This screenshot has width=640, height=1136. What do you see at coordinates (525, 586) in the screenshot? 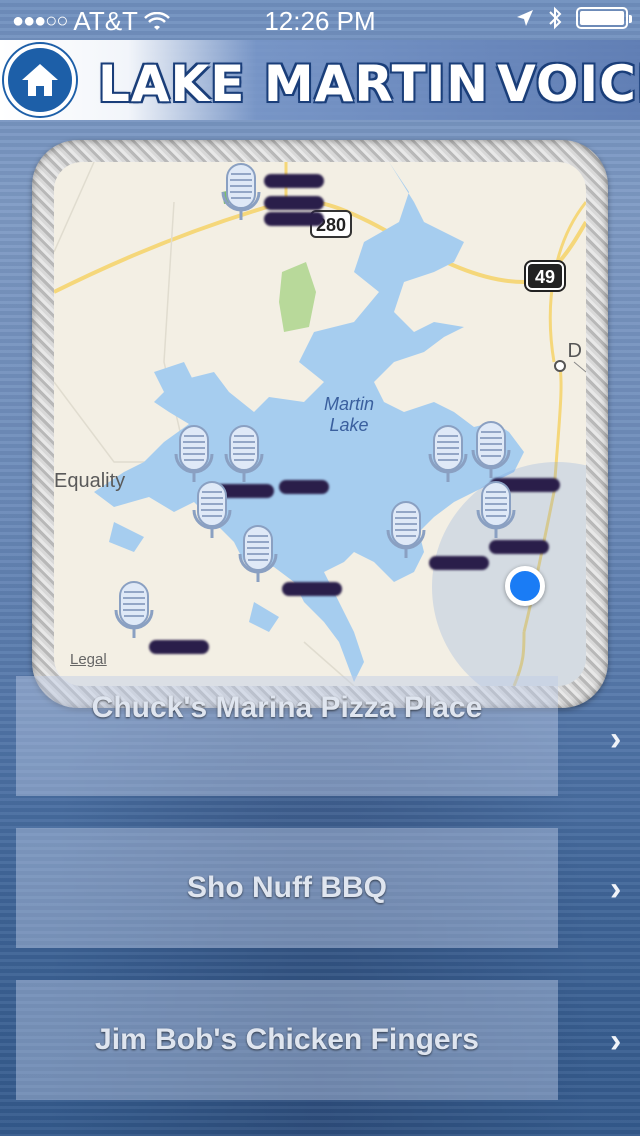
I see `user-location-dot` at bounding box center [525, 586].